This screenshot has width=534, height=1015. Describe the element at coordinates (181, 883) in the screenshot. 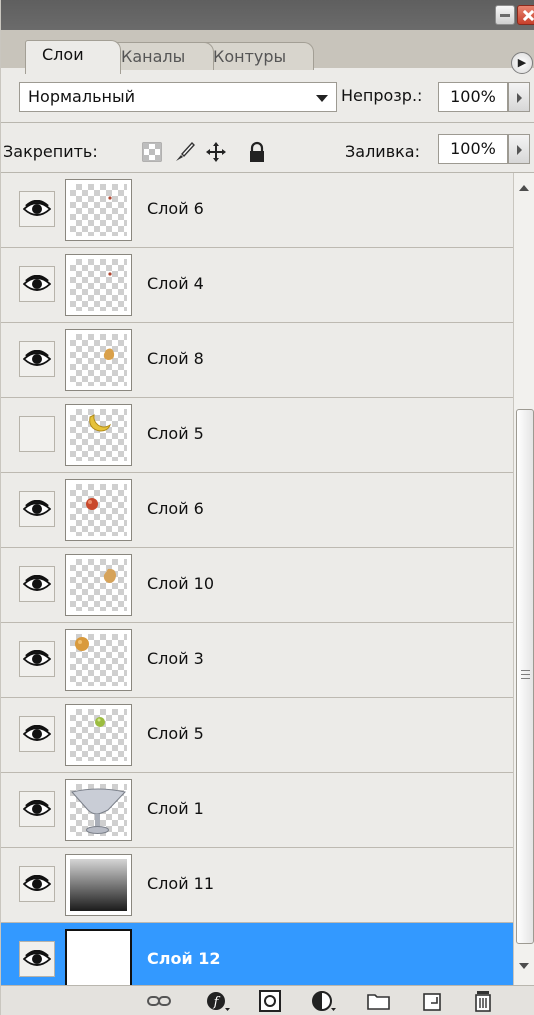

I see `layer-name: Слой 11` at that location.